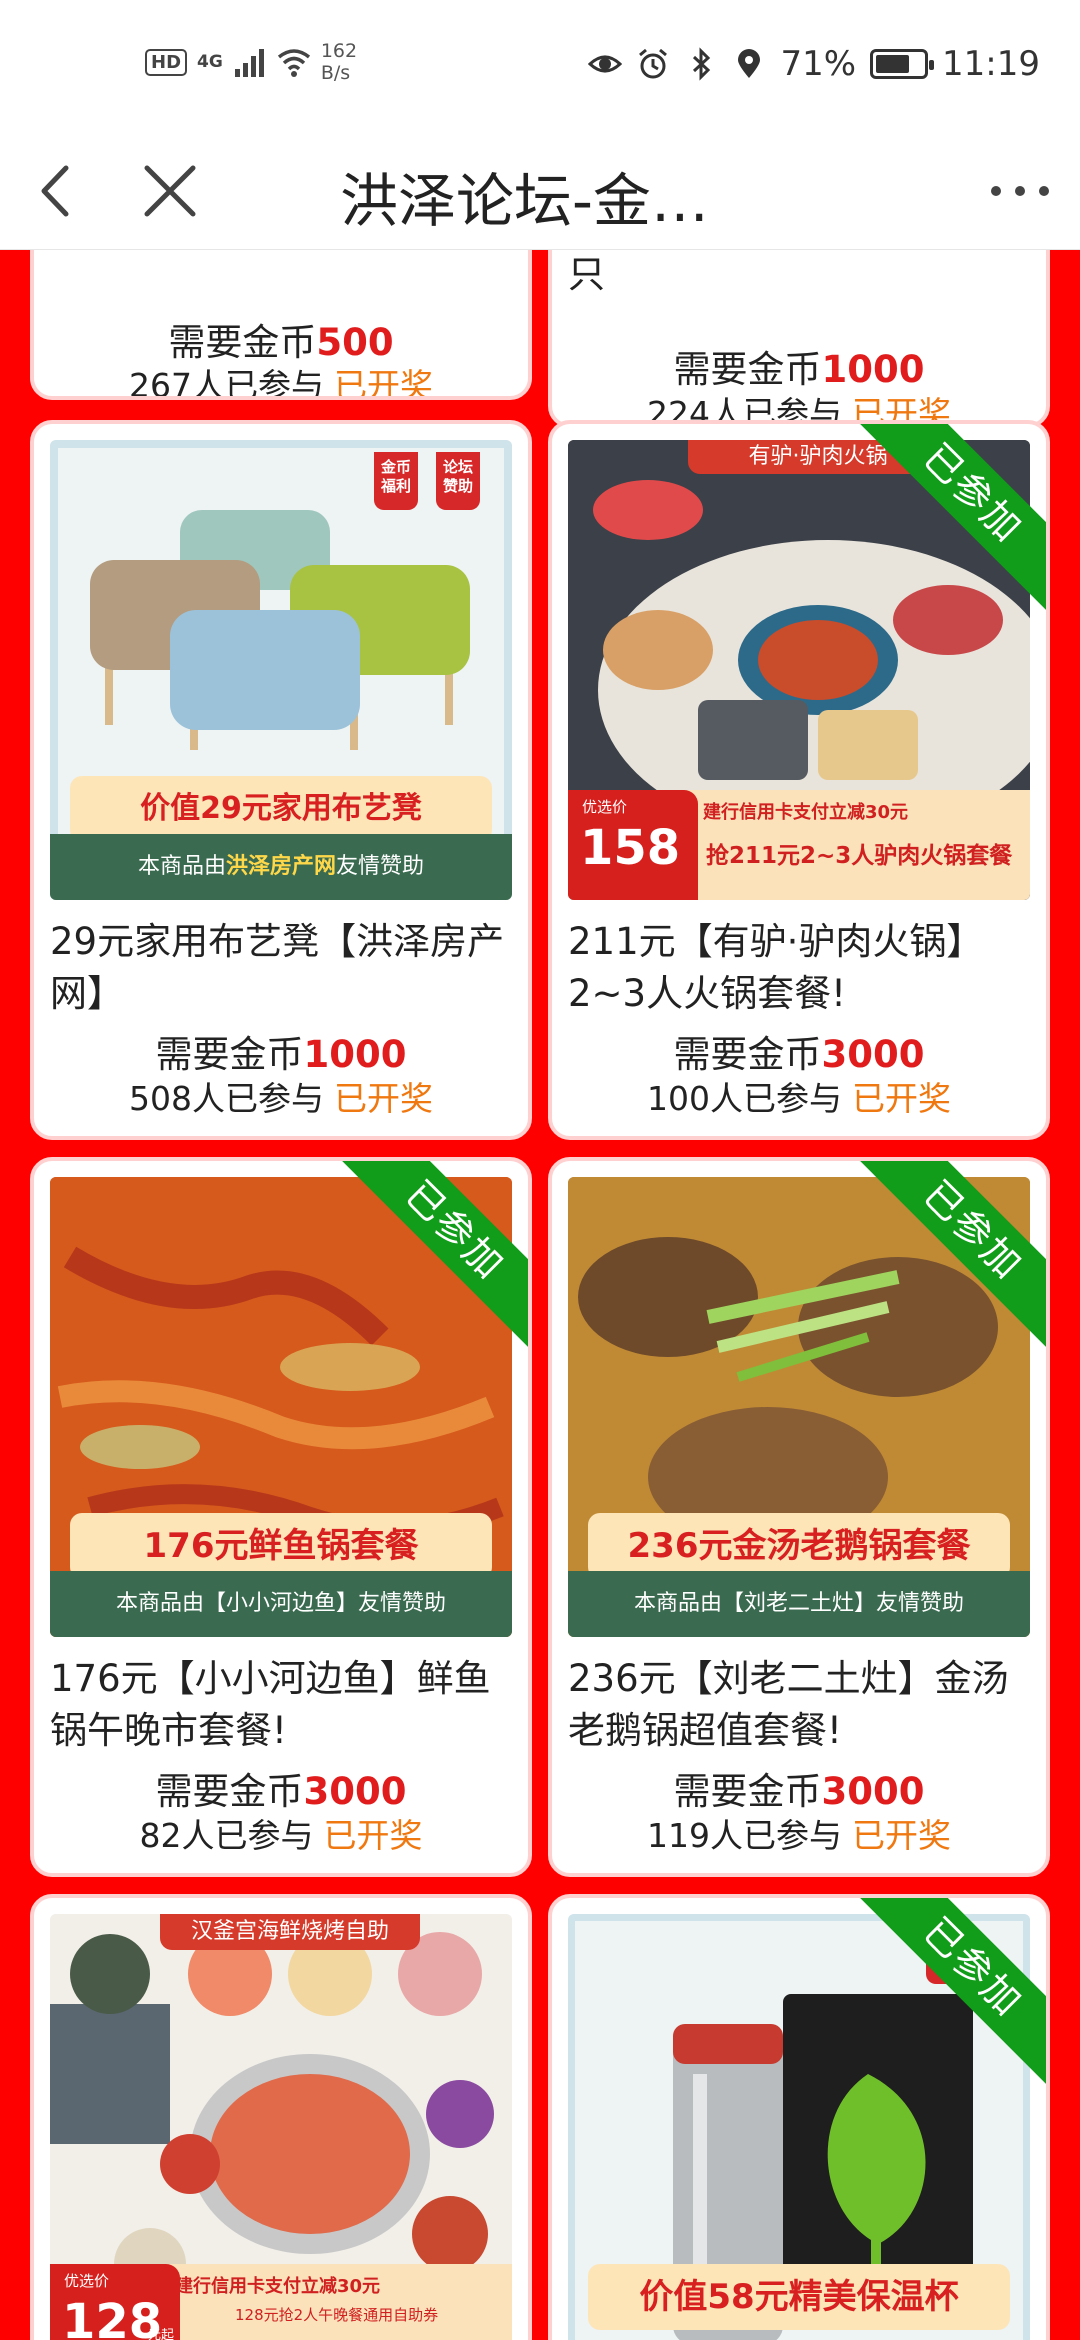  I want to click on badge-forum-sponsor: 论坛赞助, so click(458, 481).